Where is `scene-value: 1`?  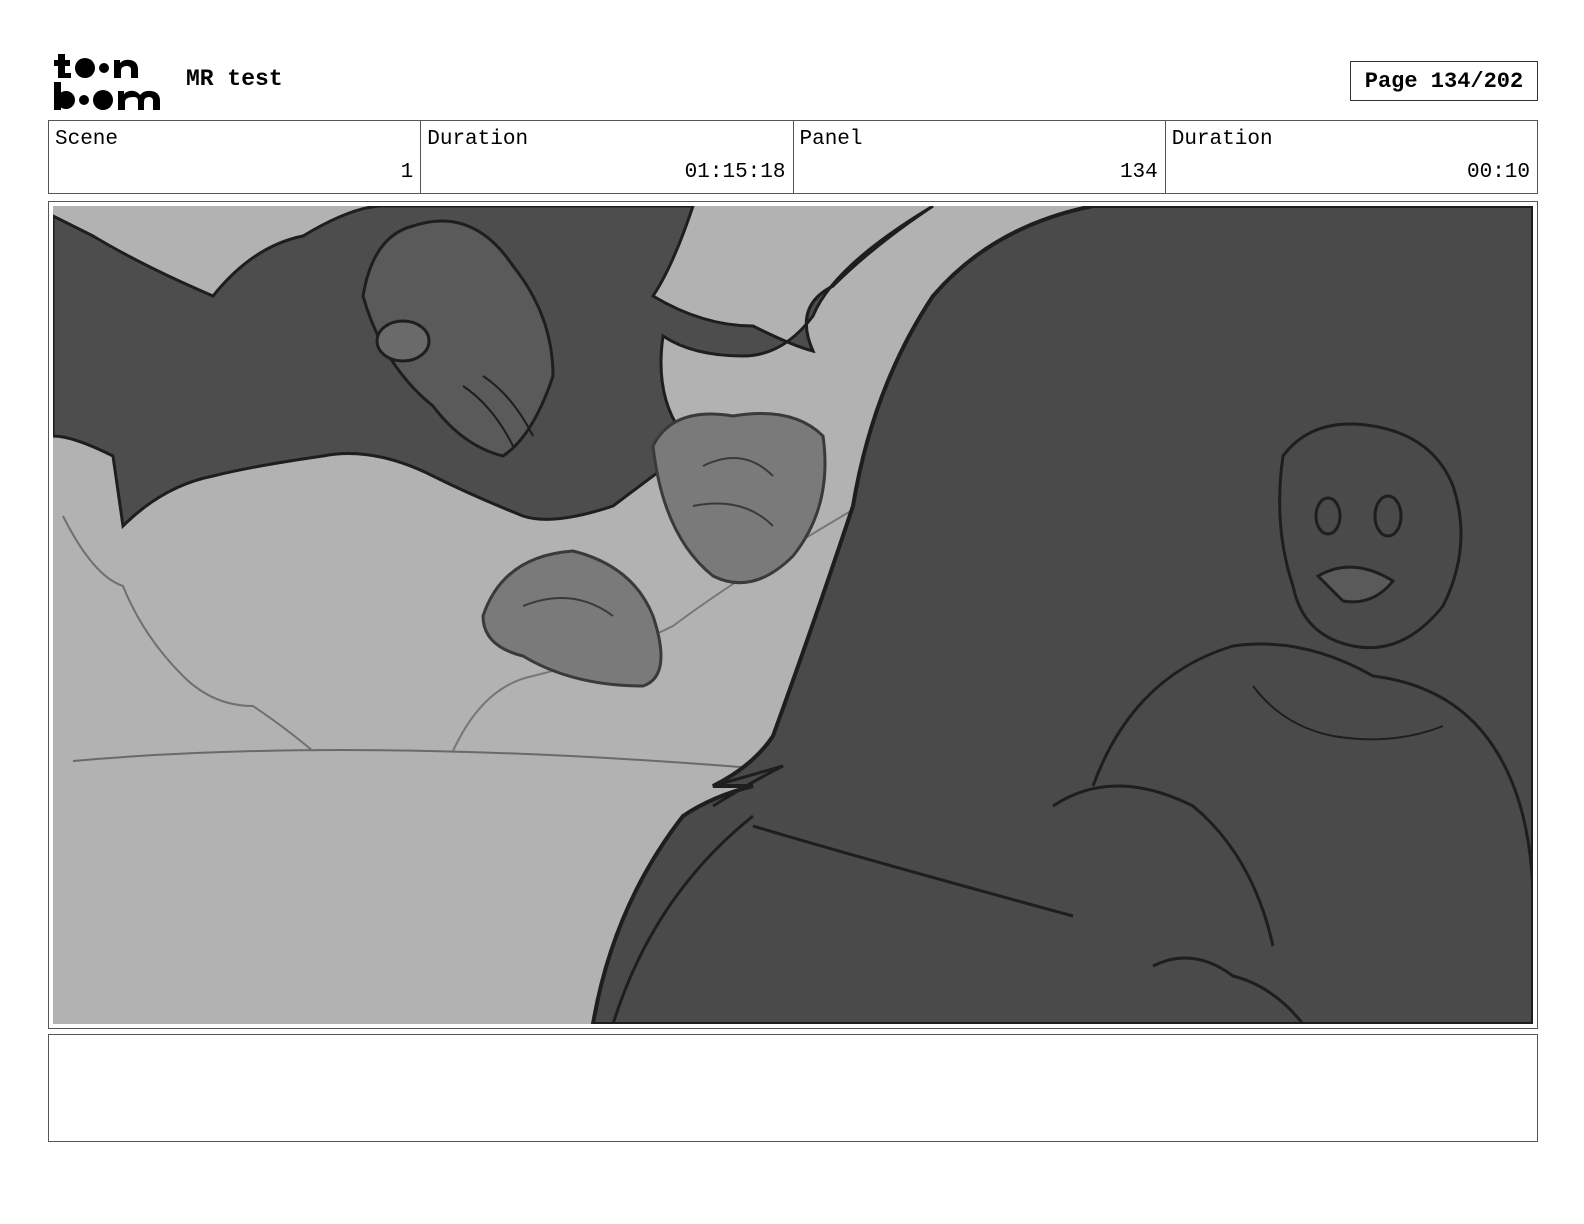 scene-value: 1 is located at coordinates (407, 172).